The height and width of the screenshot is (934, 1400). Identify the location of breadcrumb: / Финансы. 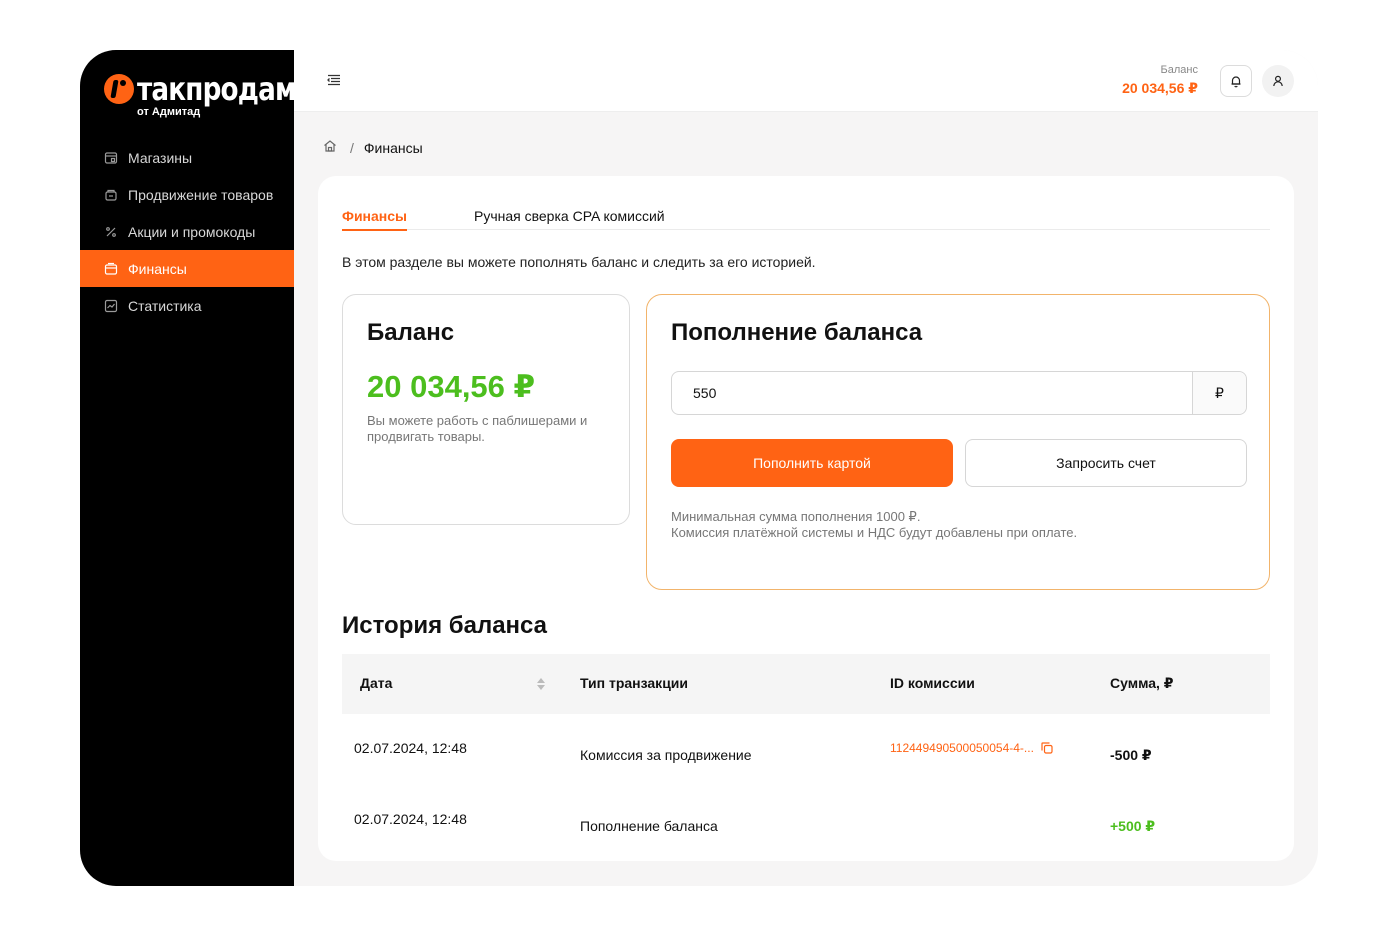
(372, 147).